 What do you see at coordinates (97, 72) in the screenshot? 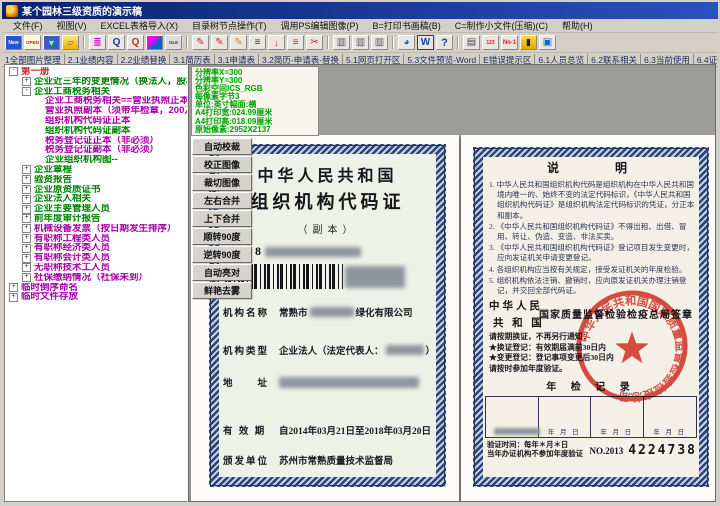
I see `tree-item-volume1: - 第一册` at bounding box center [97, 72].